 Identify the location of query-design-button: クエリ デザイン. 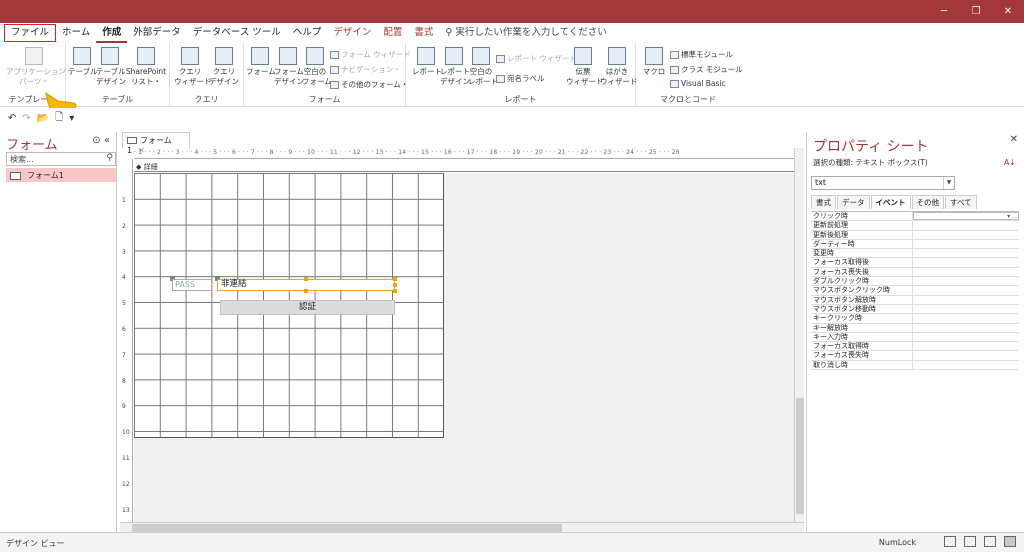
(224, 67).